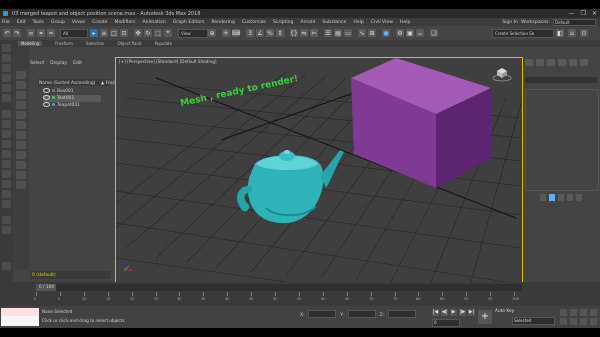 The image size is (600, 337). Describe the element at coordinates (579, 197) in the screenshot. I see `configure-sets-icon` at that location.